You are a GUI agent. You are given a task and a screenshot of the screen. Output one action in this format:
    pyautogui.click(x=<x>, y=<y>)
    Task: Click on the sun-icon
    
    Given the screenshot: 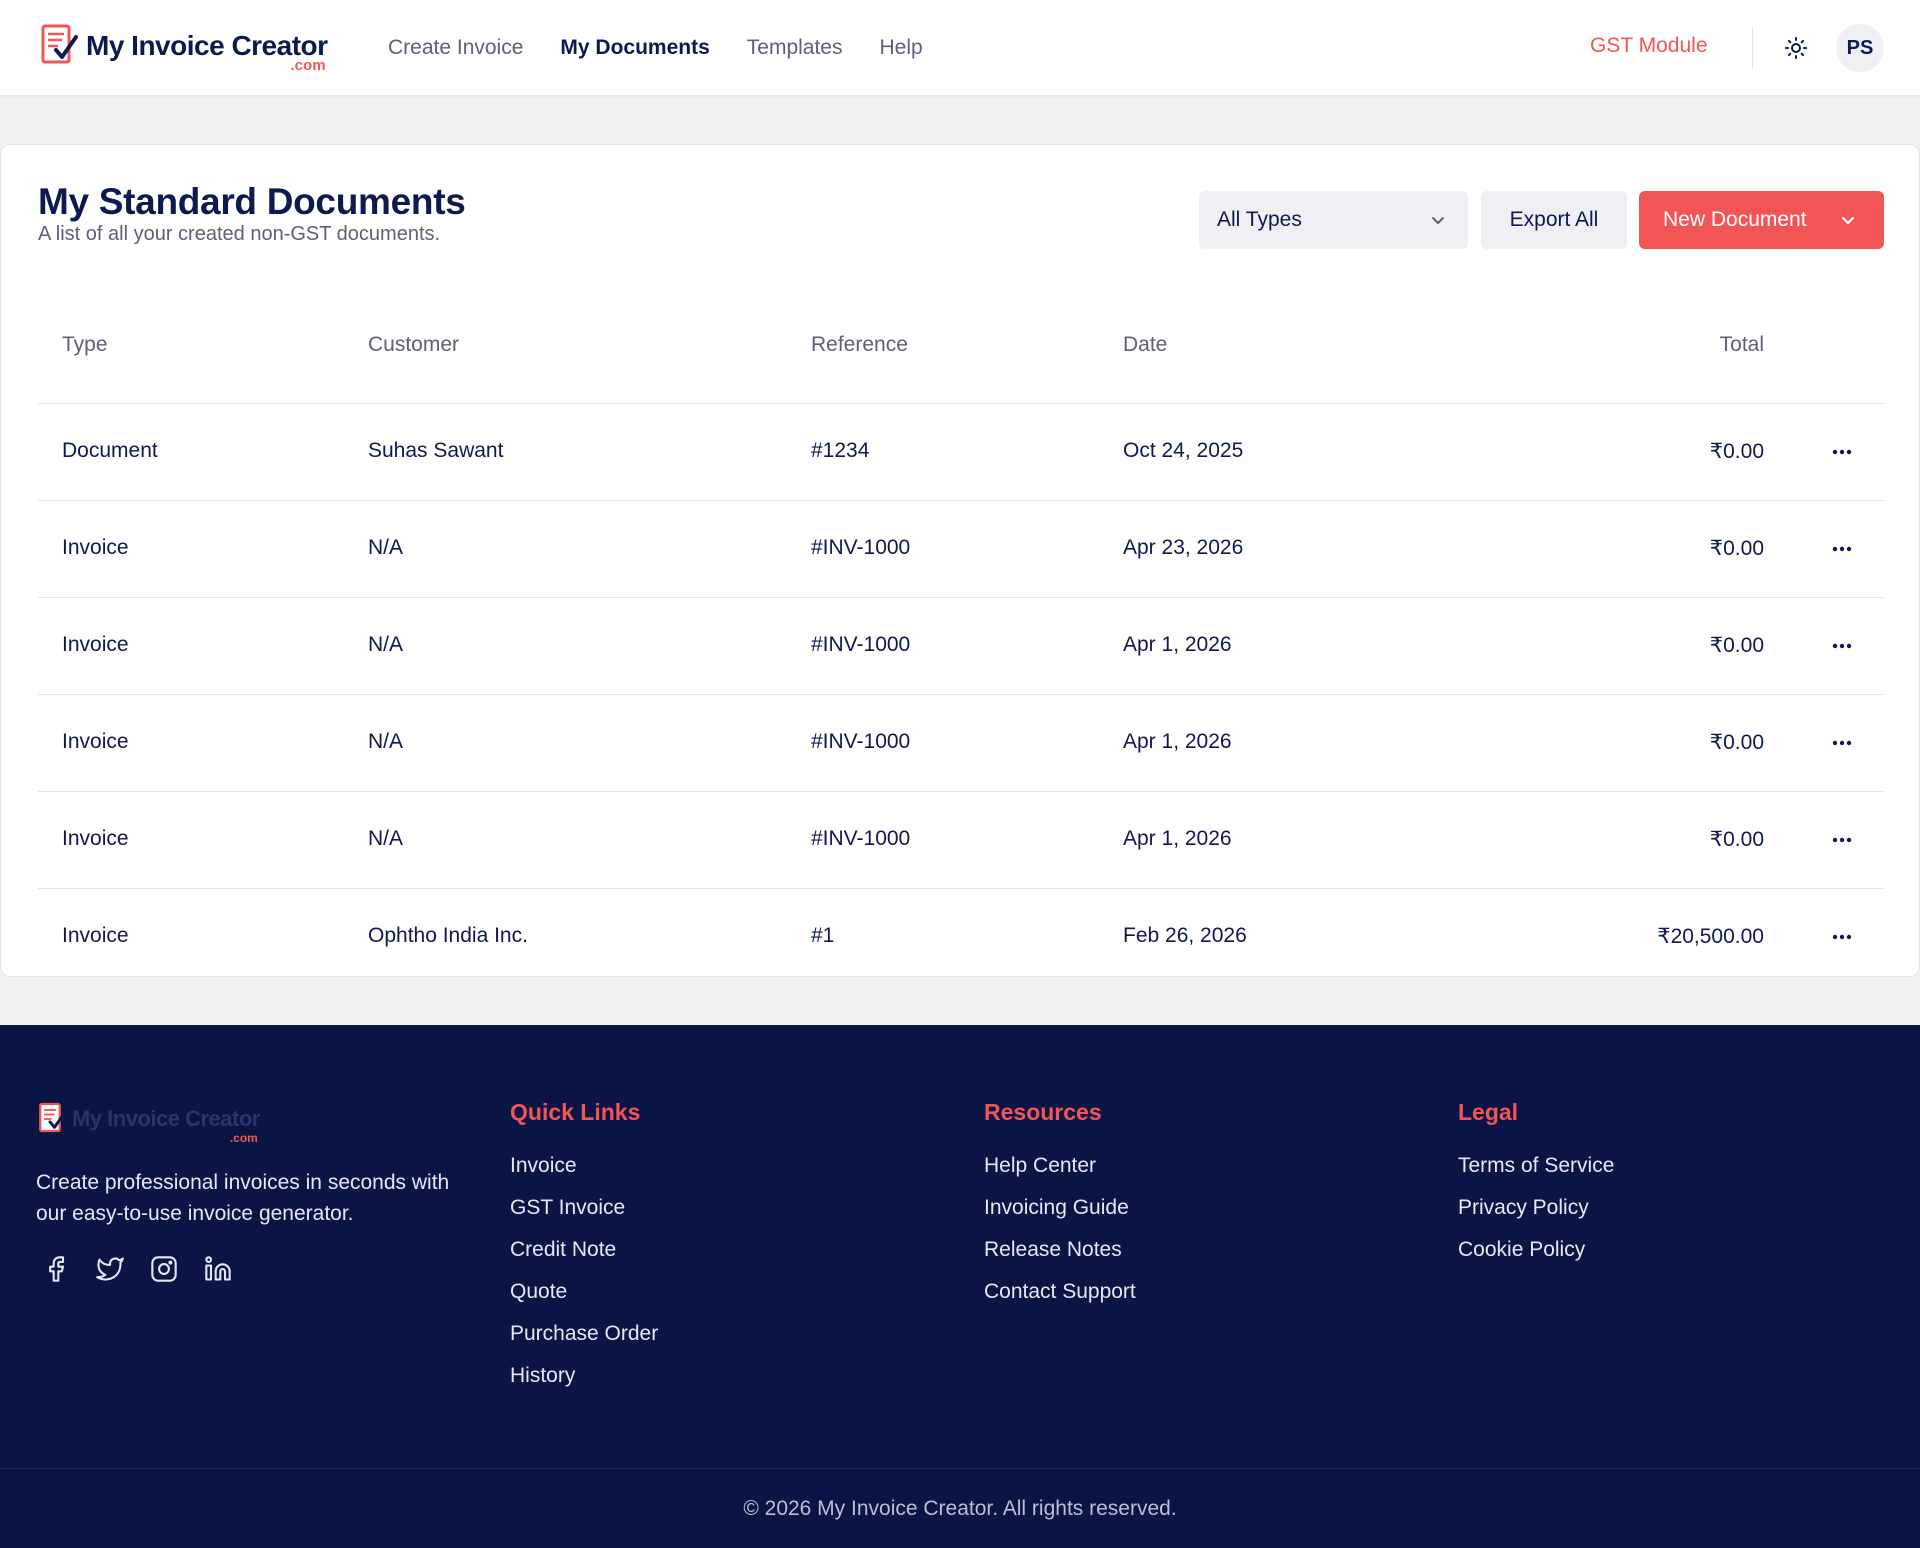 What is the action you would take?
    pyautogui.click(x=1796, y=48)
    